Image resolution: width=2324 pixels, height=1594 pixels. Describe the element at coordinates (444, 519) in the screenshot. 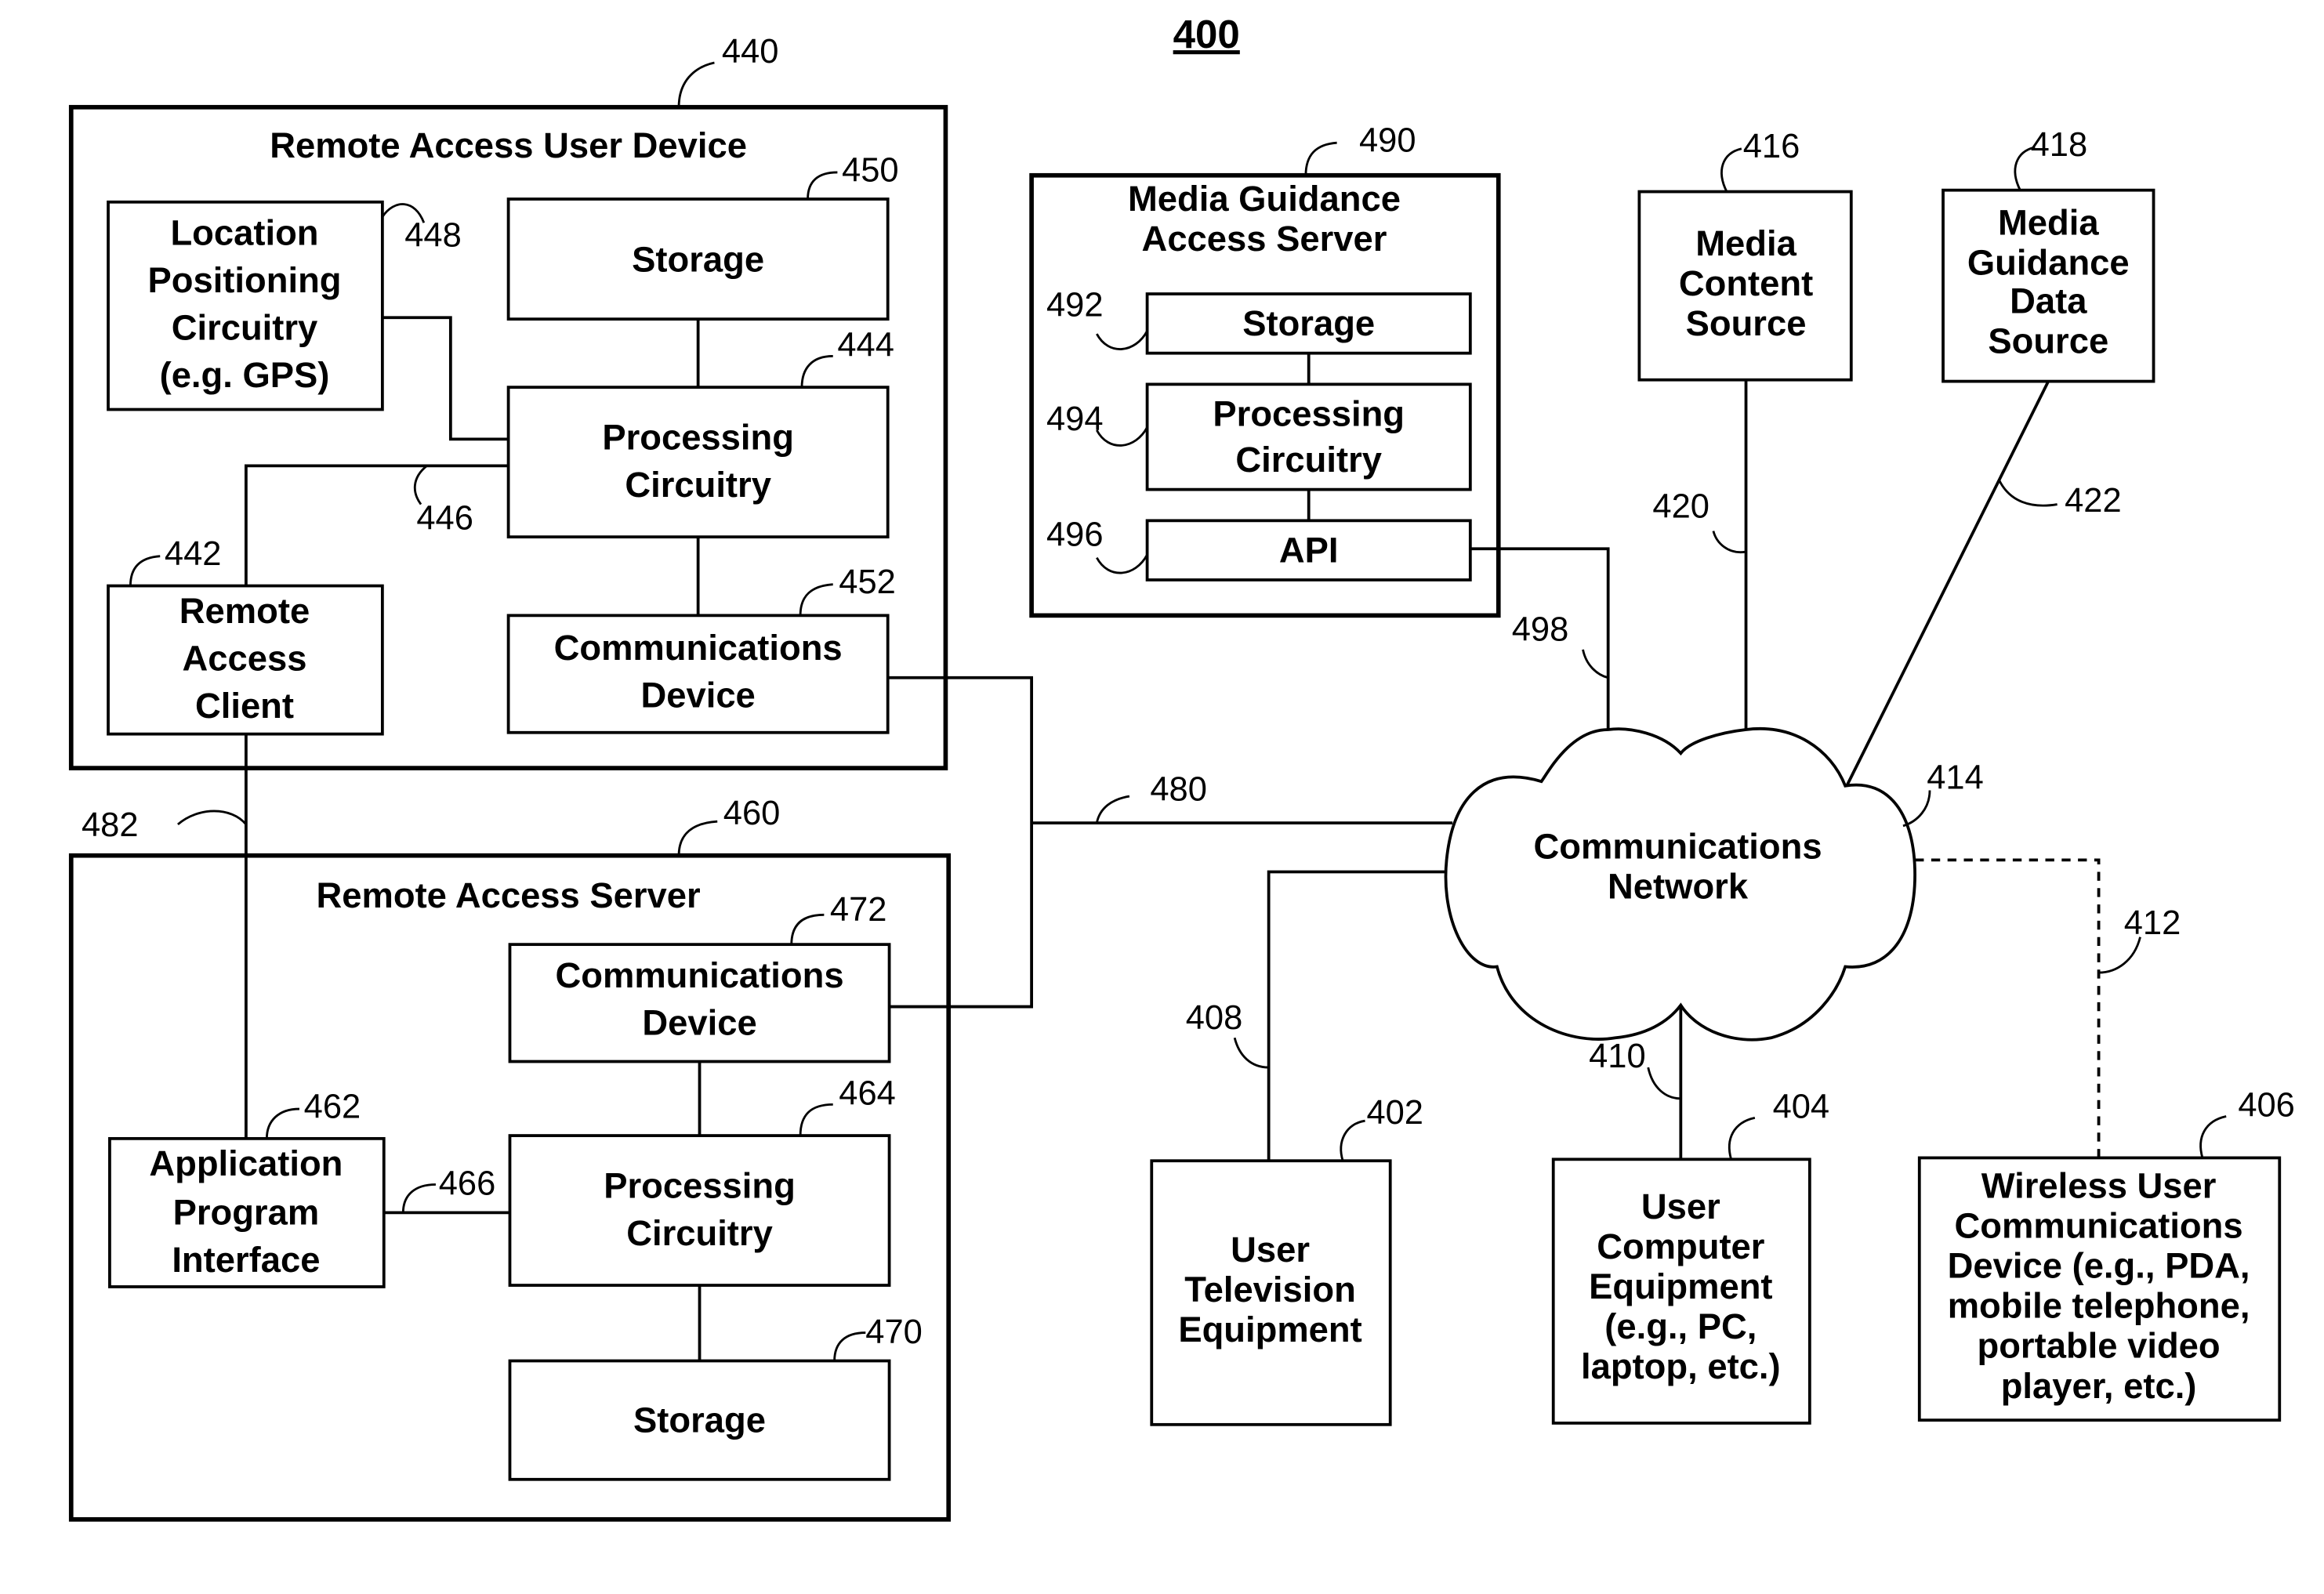

I see `ref-label: 446` at that location.